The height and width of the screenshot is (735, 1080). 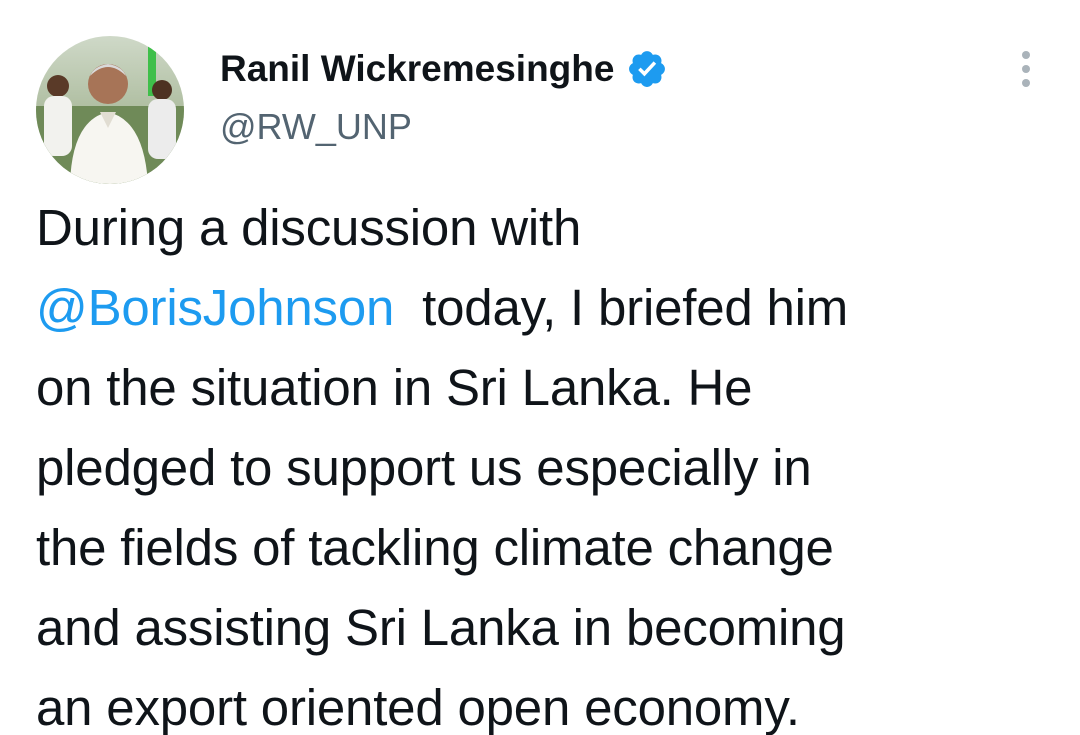 What do you see at coordinates (1026, 69) in the screenshot?
I see `more-vertical-icon` at bounding box center [1026, 69].